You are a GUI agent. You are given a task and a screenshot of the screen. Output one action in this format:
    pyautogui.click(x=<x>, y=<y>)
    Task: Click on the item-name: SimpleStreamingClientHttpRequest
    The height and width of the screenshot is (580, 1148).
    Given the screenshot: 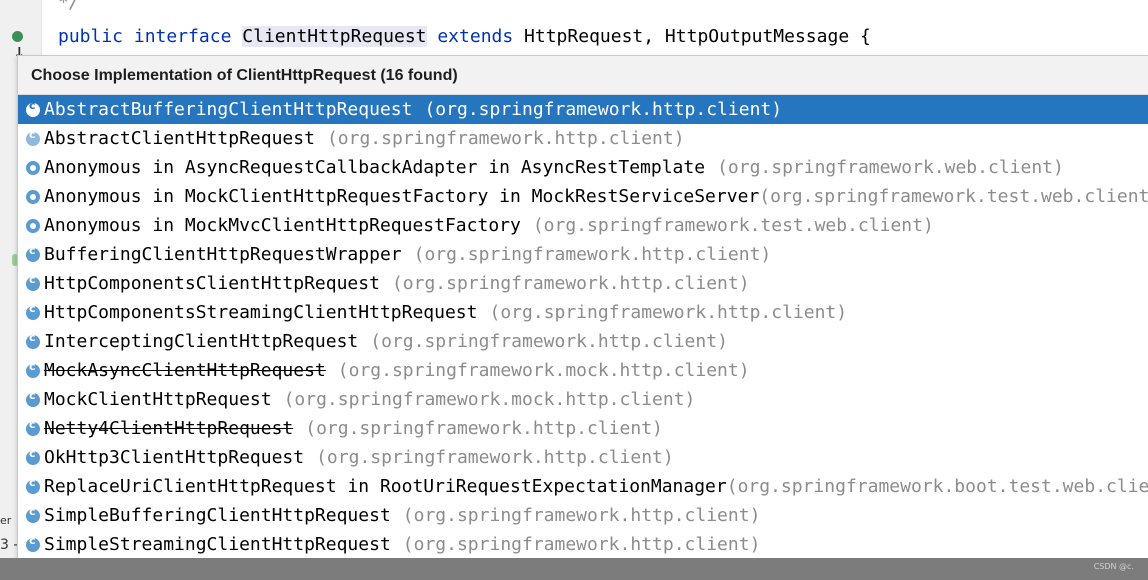 What is the action you would take?
    pyautogui.click(x=217, y=544)
    